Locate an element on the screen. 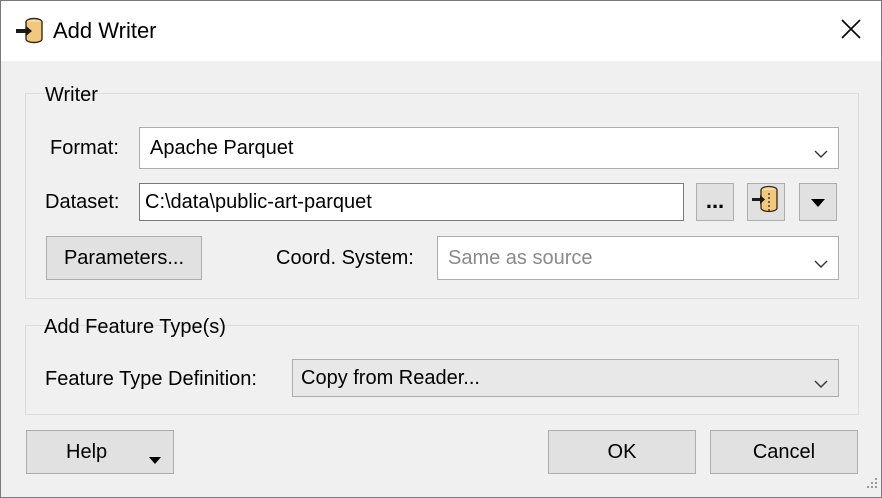 The image size is (882, 498). dataset-menu-button is located at coordinates (818, 202).